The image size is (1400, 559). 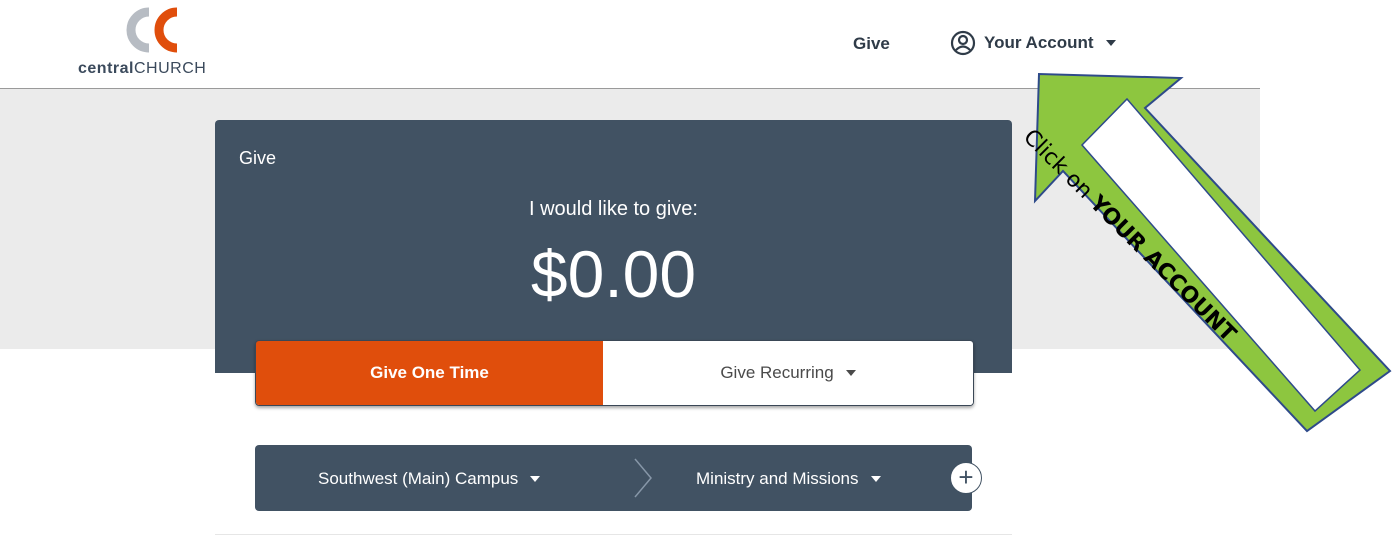 I want to click on give-recurring-button: Give Recurring, so click(x=788, y=373).